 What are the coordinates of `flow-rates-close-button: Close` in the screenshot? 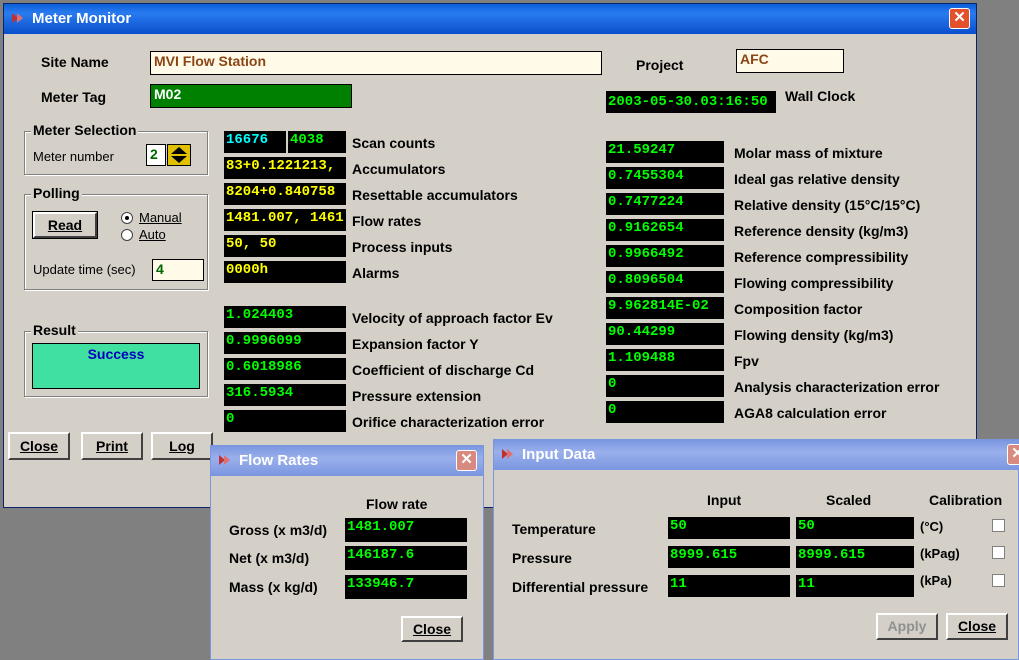 It's located at (432, 629).